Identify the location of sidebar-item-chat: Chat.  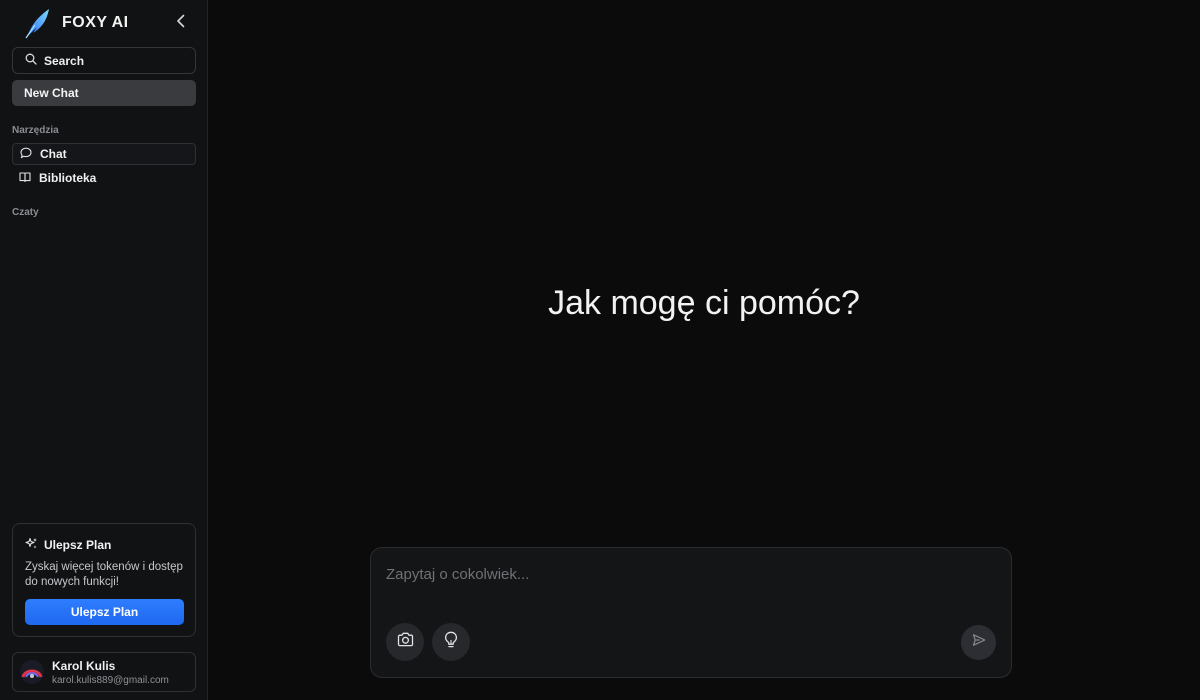
(104, 154).